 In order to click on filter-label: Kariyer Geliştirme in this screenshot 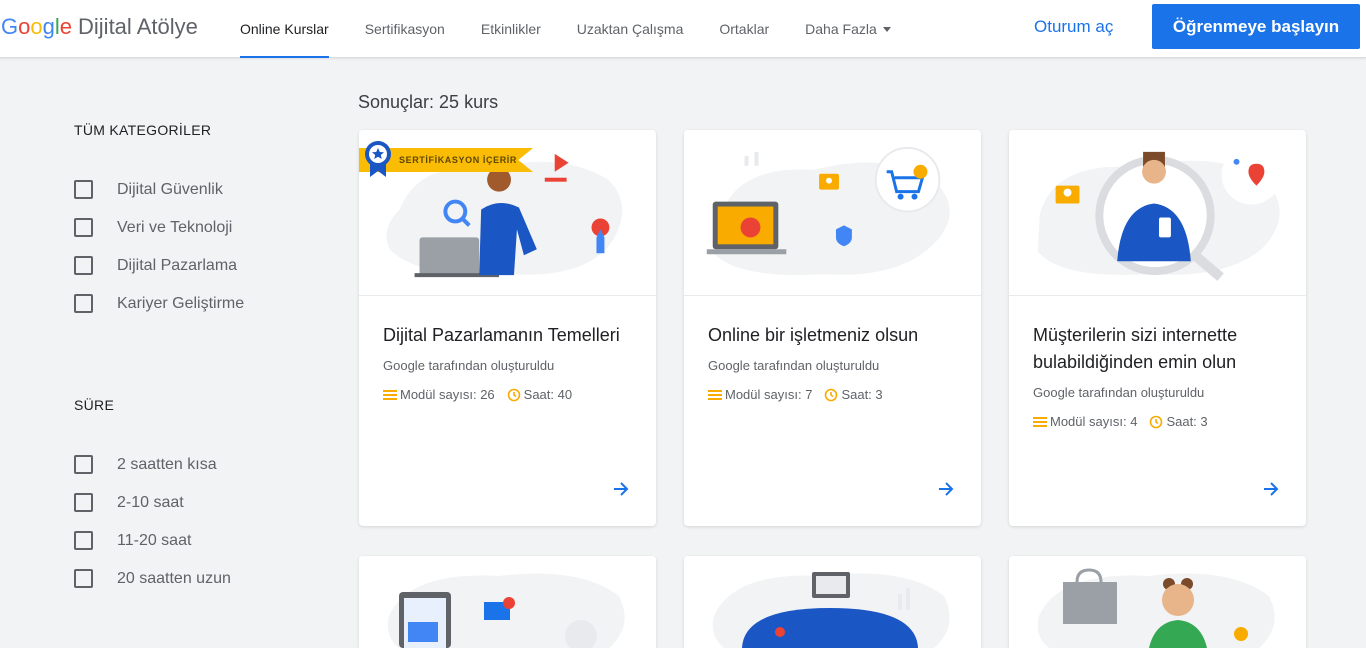, I will do `click(181, 303)`.